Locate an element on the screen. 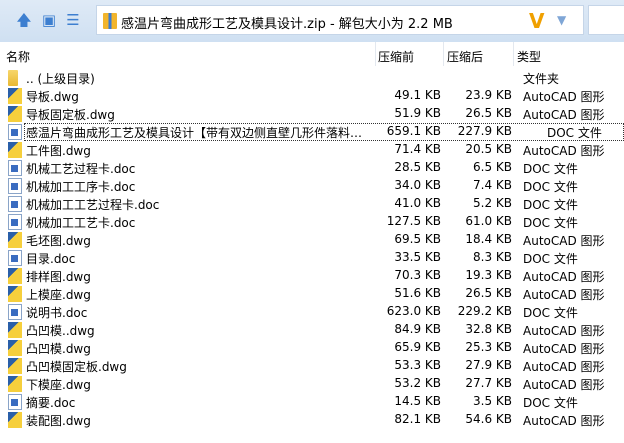  file-name: 凸凹模.dwg is located at coordinates (58, 349).